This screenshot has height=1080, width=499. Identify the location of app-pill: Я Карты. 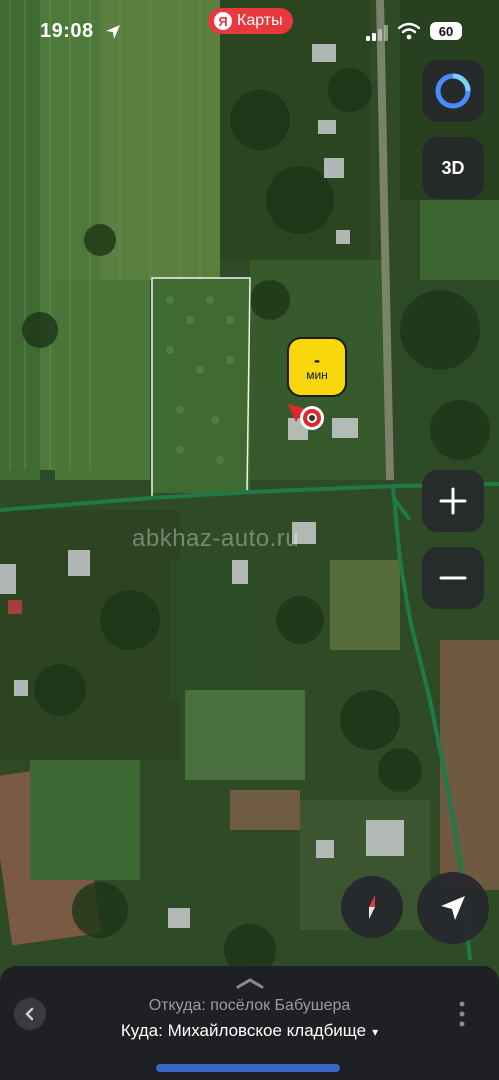
(250, 21).